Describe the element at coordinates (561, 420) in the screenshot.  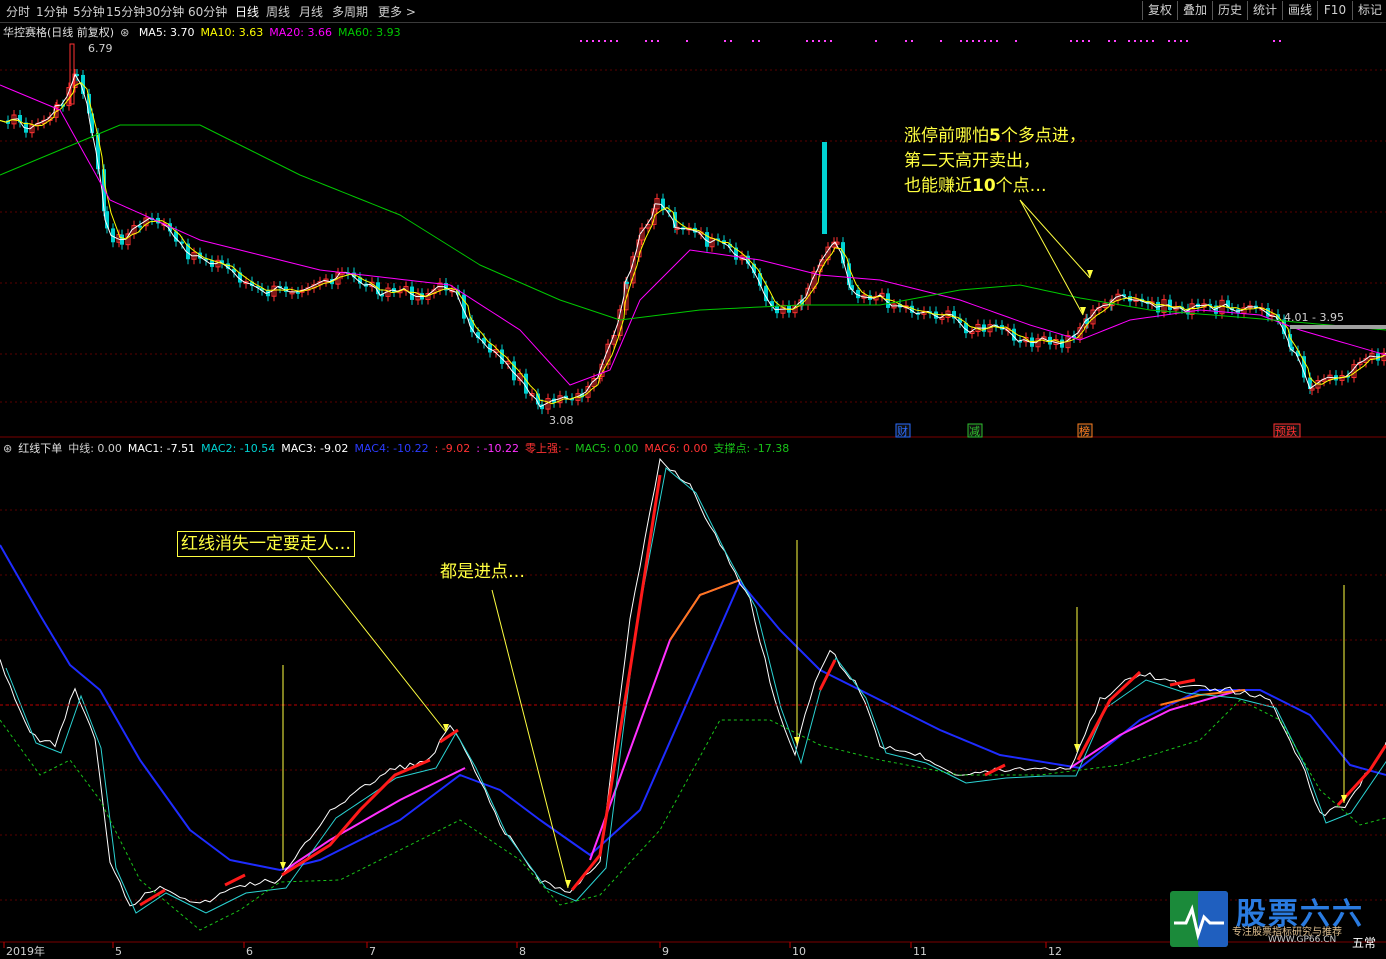
I see `low-price-label: 3.08` at that location.